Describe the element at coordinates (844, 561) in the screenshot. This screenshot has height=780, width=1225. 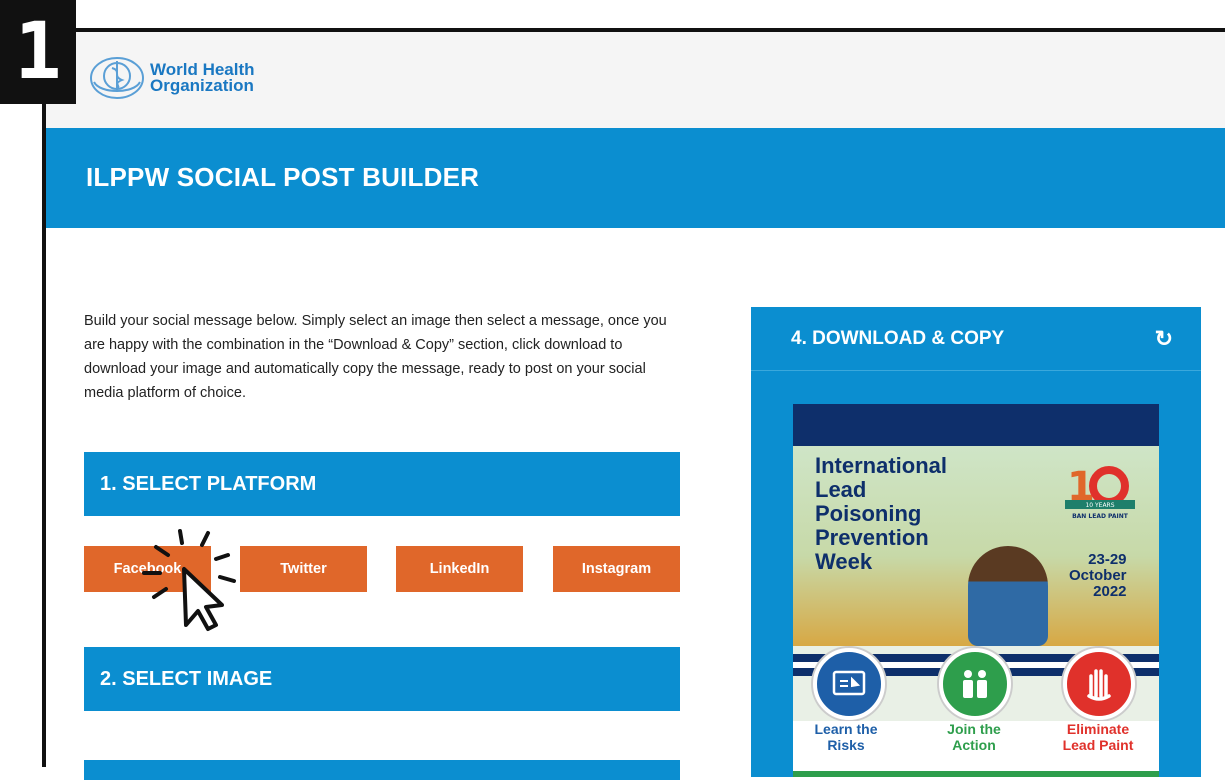
I see `poster-title-line: Week` at that location.